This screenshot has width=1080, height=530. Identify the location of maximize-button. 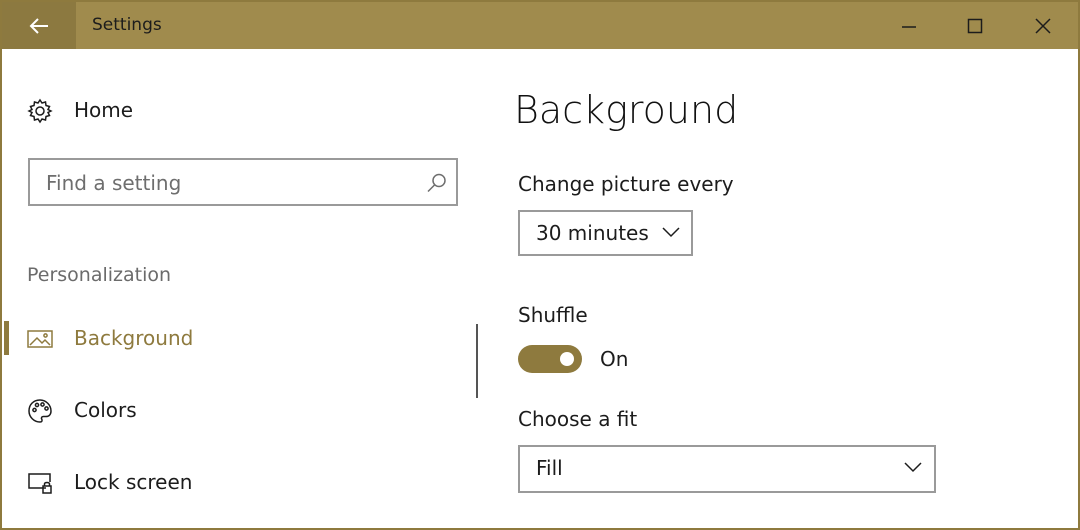
(975, 25).